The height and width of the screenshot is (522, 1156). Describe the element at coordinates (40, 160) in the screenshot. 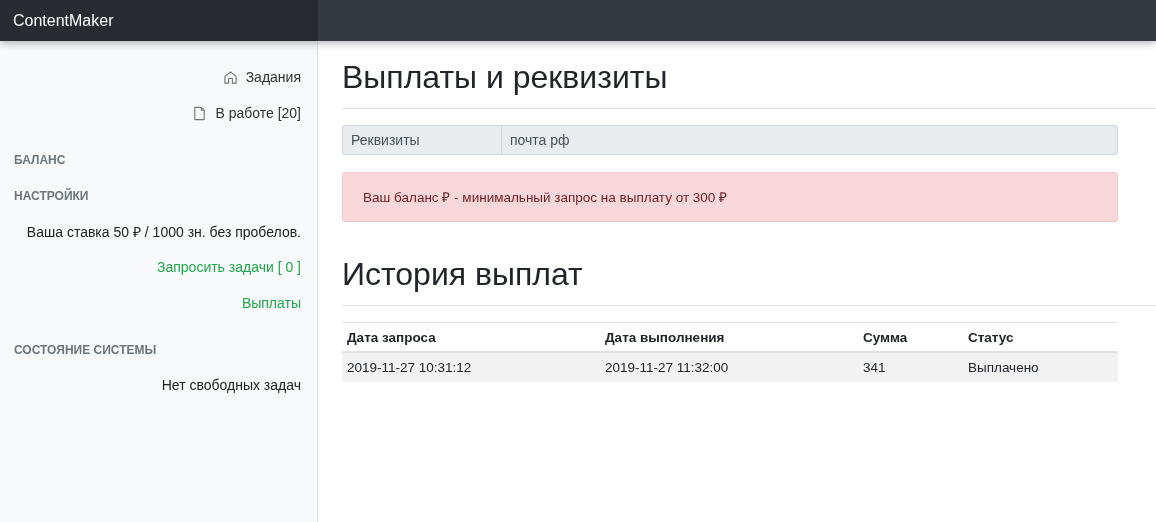

I see `section-heading: БАЛАНС` at that location.